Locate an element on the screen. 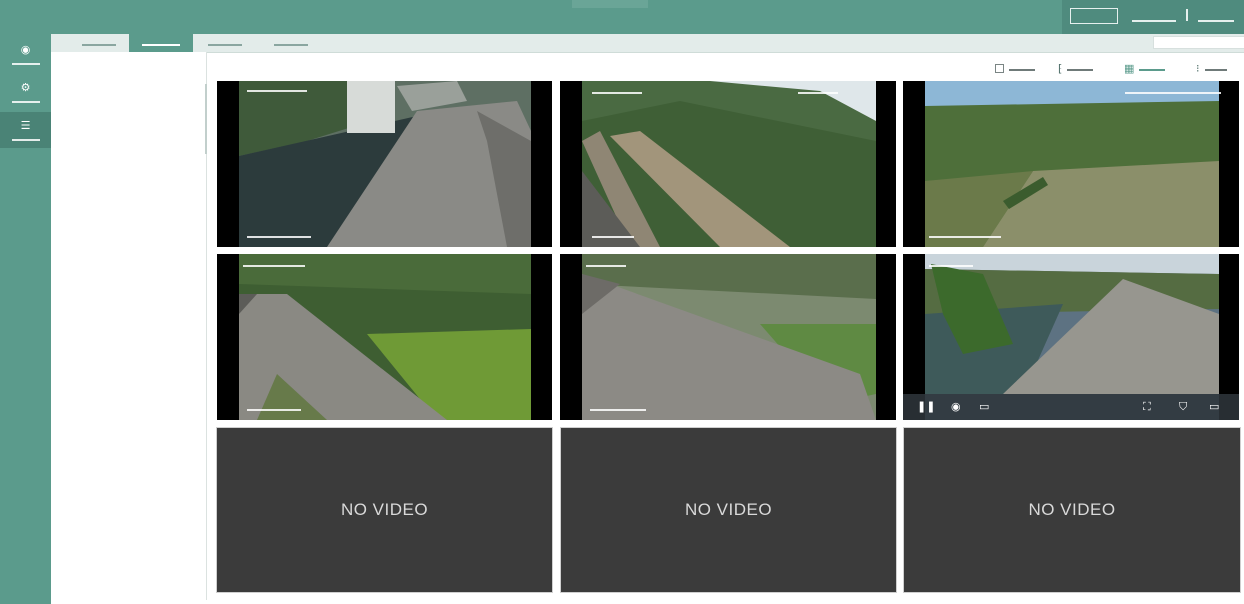 The width and height of the screenshot is (1244, 604). list-icon: ☰ is located at coordinates (25, 125).